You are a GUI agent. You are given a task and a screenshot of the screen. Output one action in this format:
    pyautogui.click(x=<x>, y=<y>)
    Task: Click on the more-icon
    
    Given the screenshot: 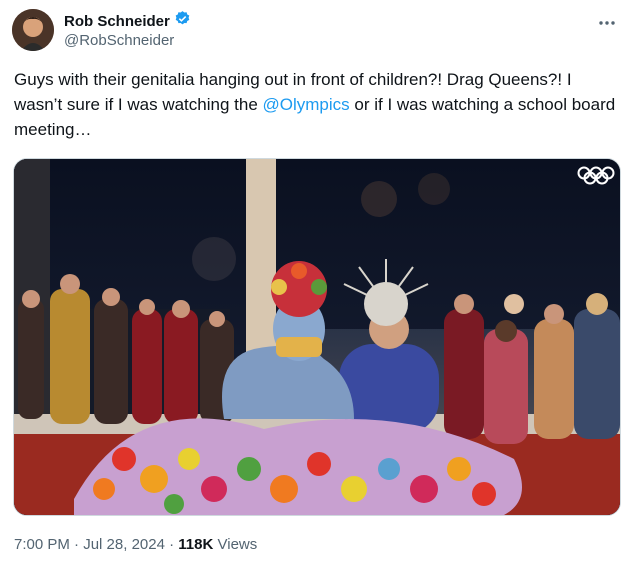 What is the action you would take?
    pyautogui.click(x=607, y=20)
    